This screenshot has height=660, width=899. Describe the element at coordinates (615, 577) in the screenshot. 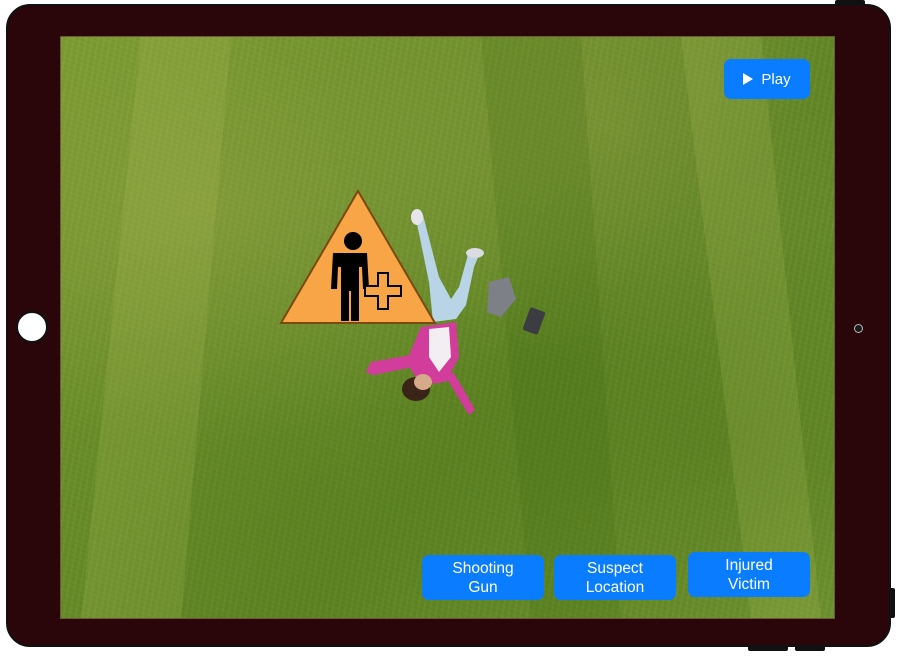

I see `suspect-location-button: Suspect Location` at that location.